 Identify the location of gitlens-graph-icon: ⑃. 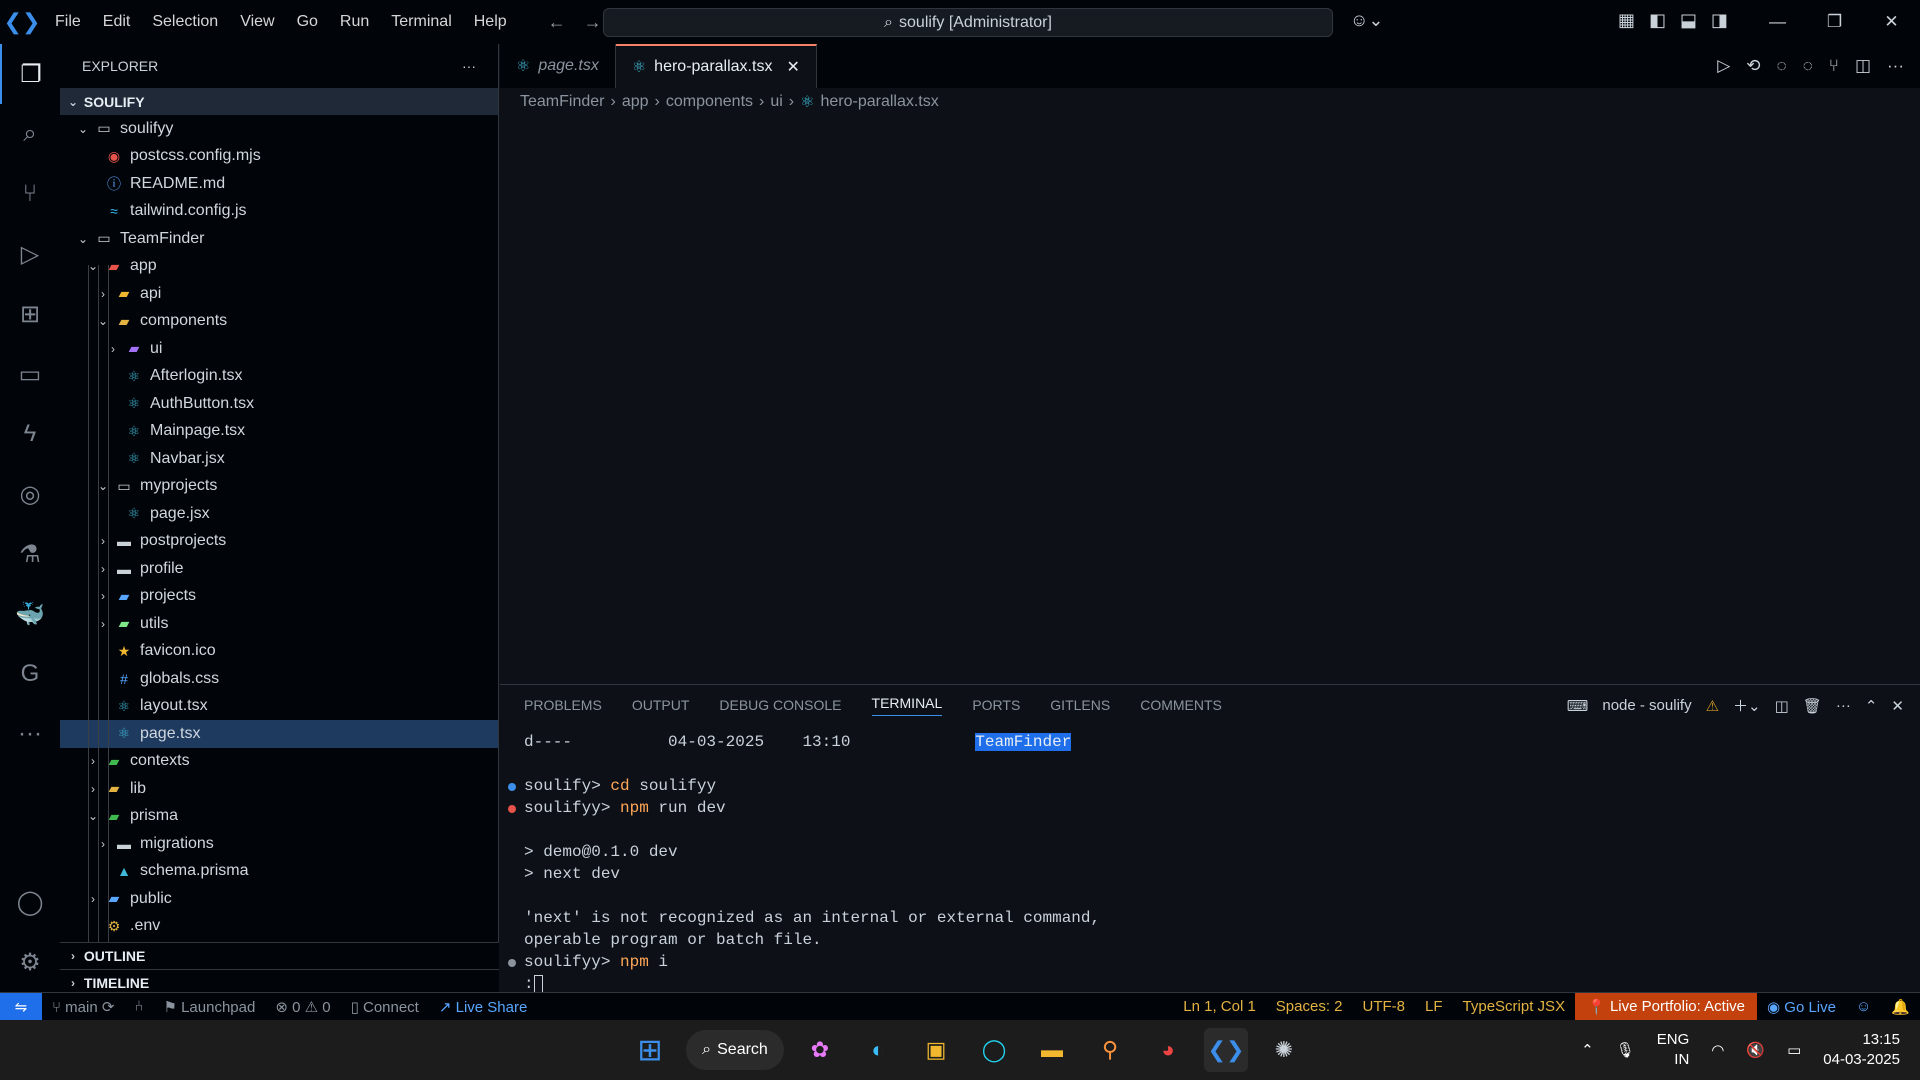
(138, 1006).